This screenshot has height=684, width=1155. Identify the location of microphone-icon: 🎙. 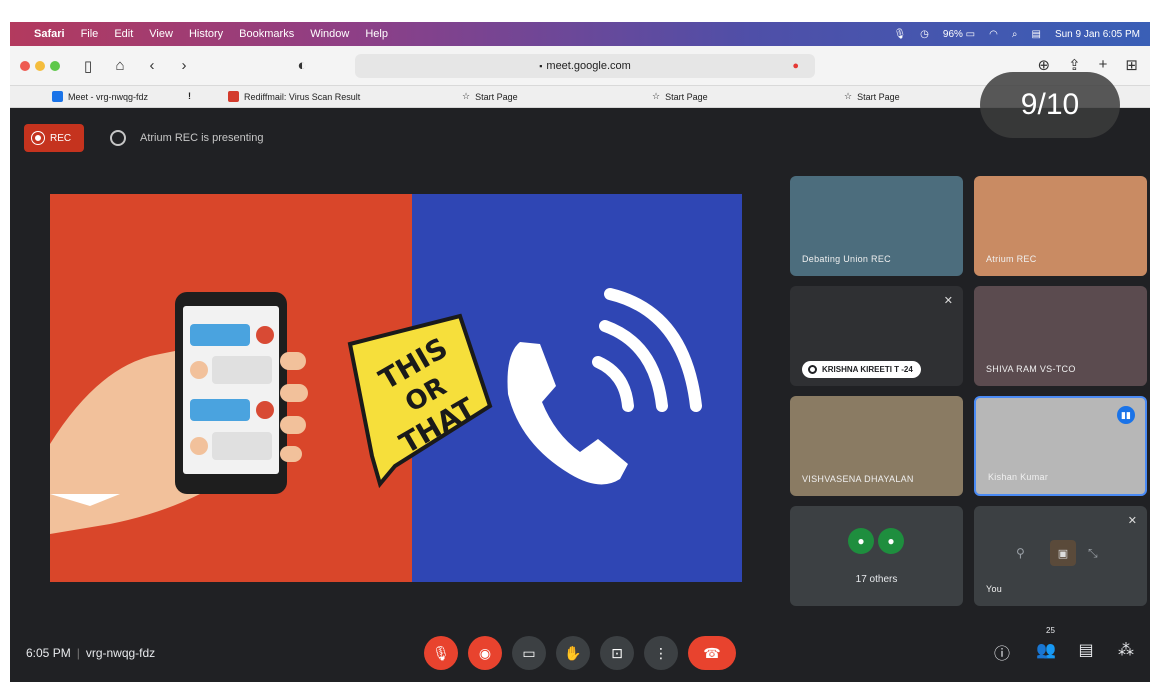
(899, 34).